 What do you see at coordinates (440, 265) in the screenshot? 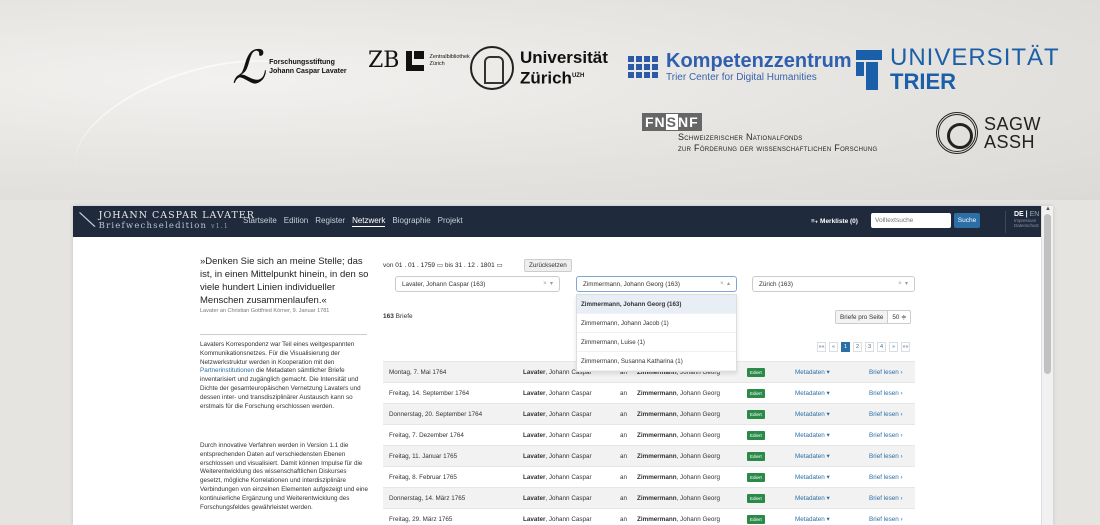
I see `calendar-from-icon: ▭` at bounding box center [440, 265].